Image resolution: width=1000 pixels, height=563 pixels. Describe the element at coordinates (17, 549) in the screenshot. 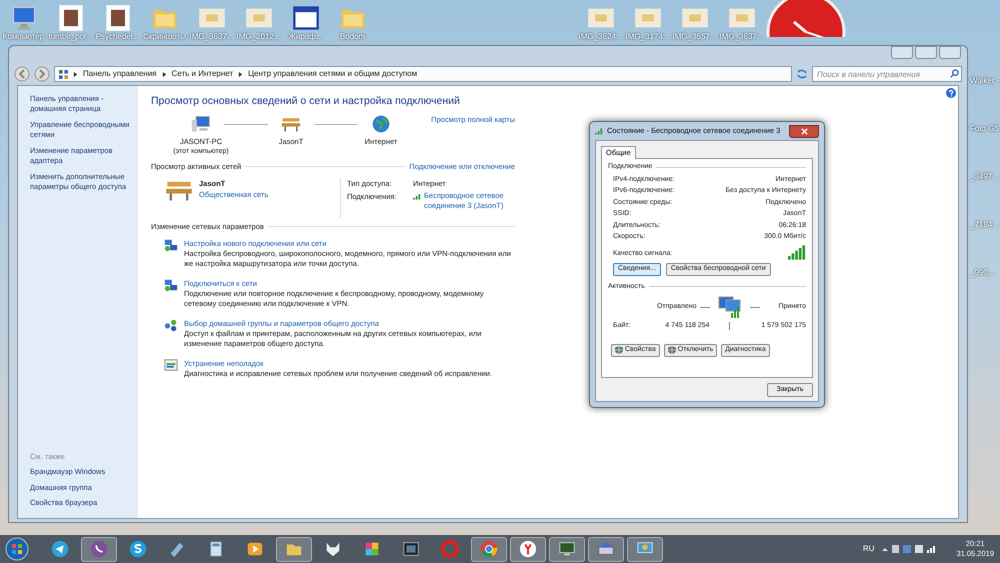

I see `start-button-icon` at that location.